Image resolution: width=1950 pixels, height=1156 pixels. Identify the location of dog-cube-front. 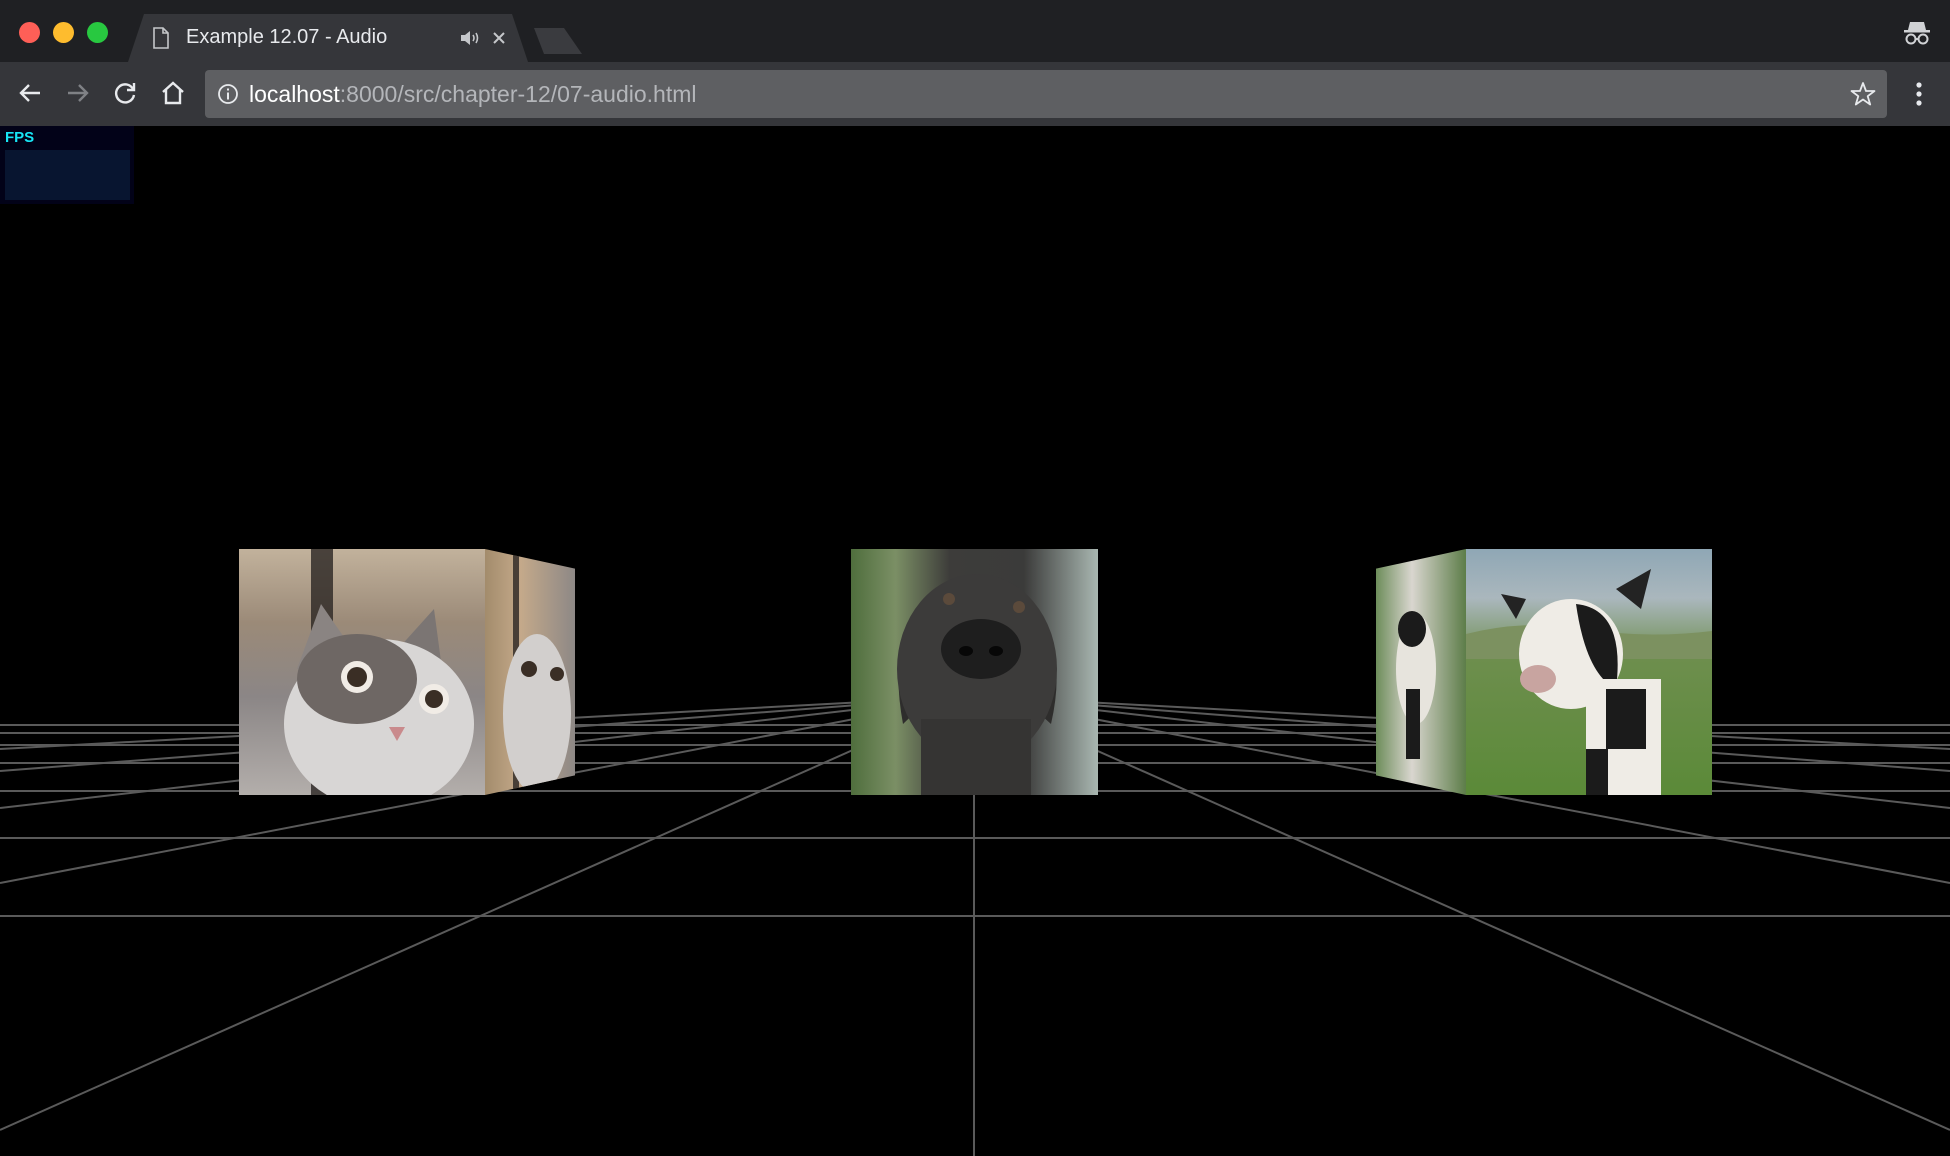
(974, 672).